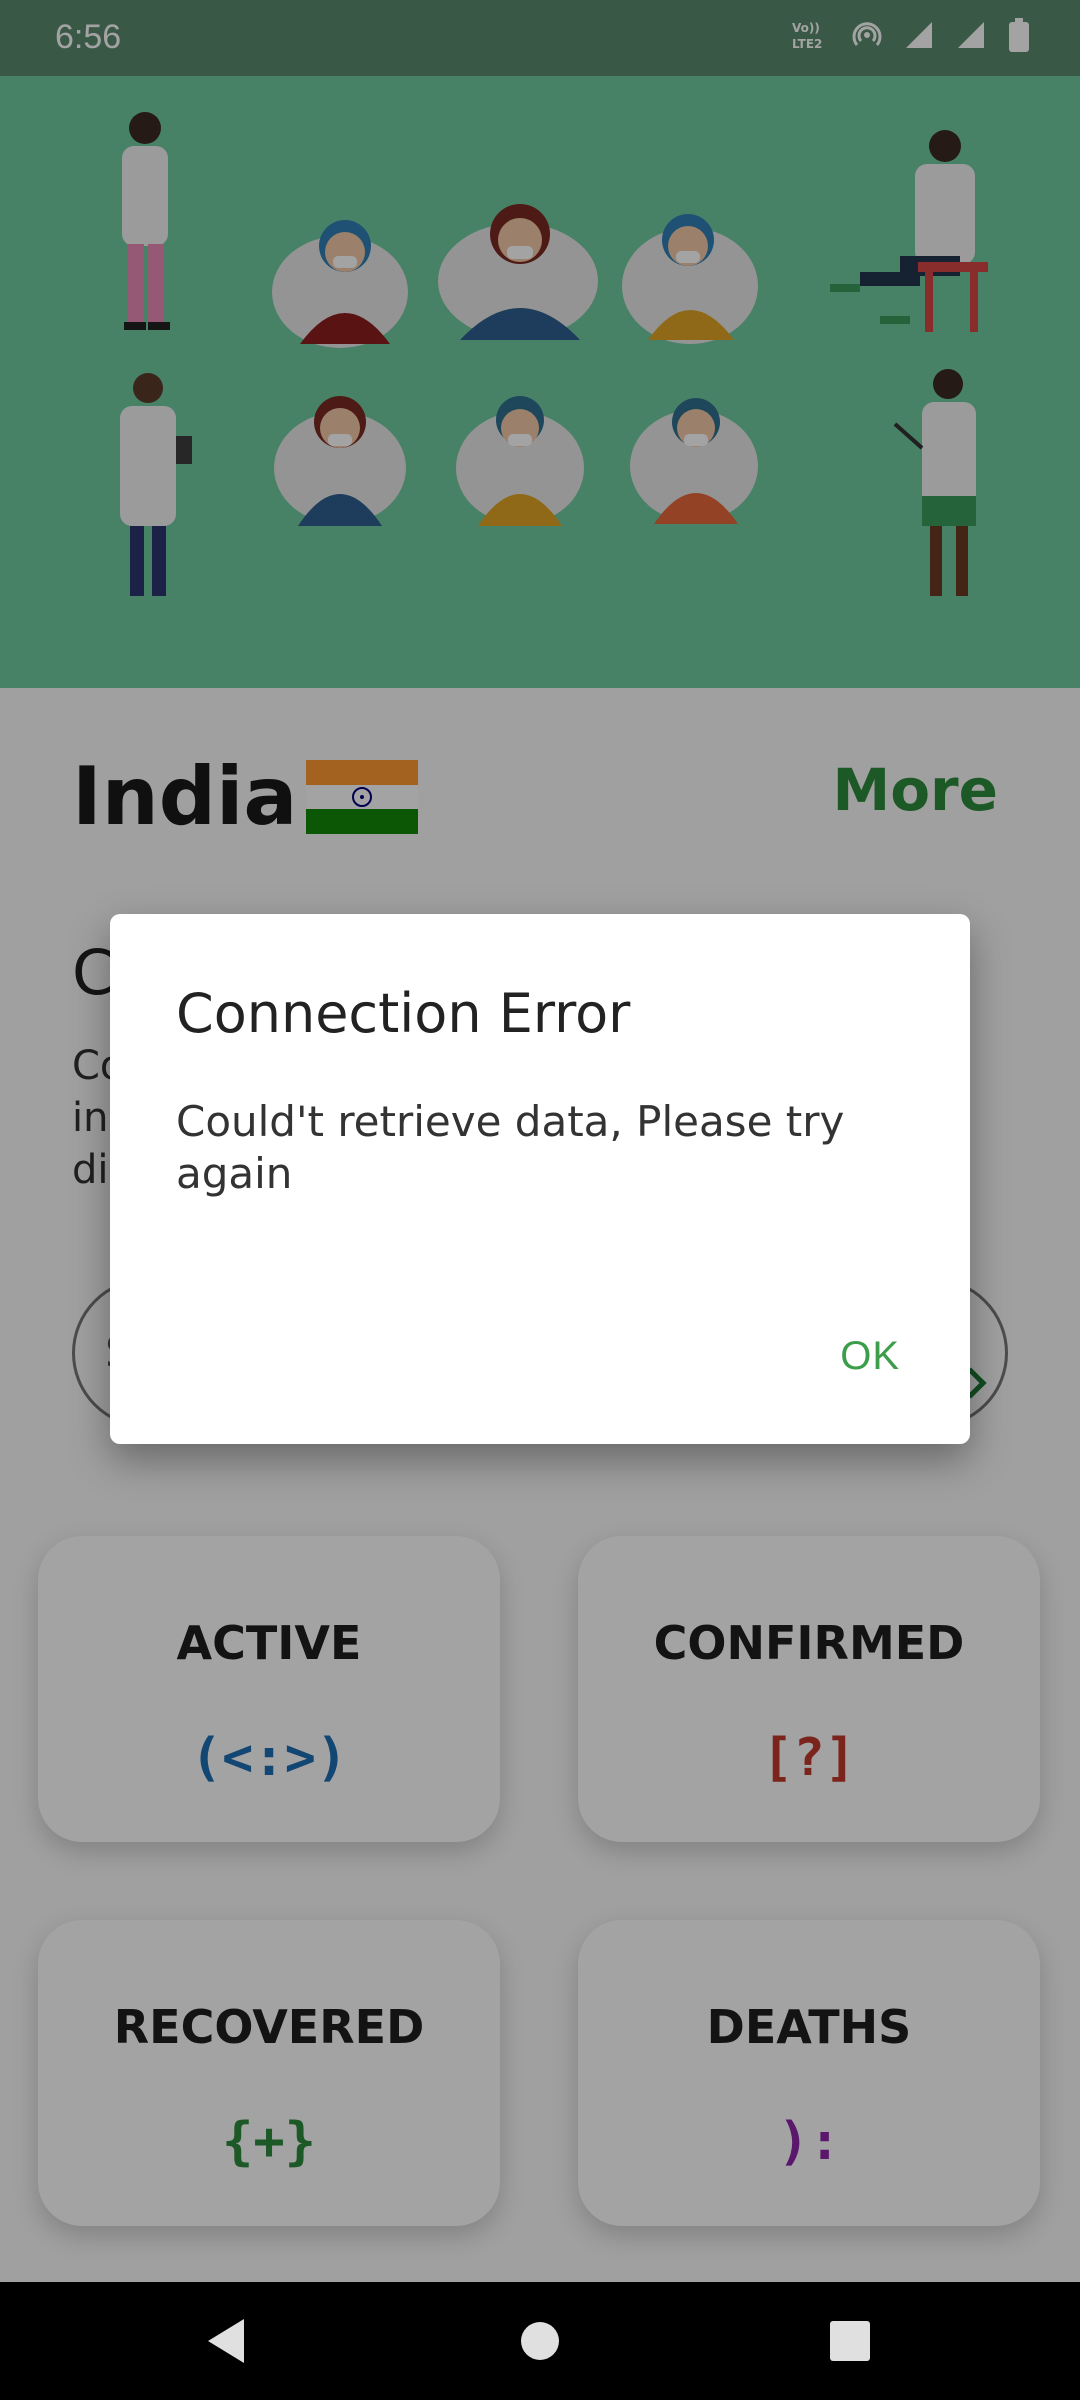 The image size is (1080, 2400). I want to click on recents-icon, so click(850, 2341).